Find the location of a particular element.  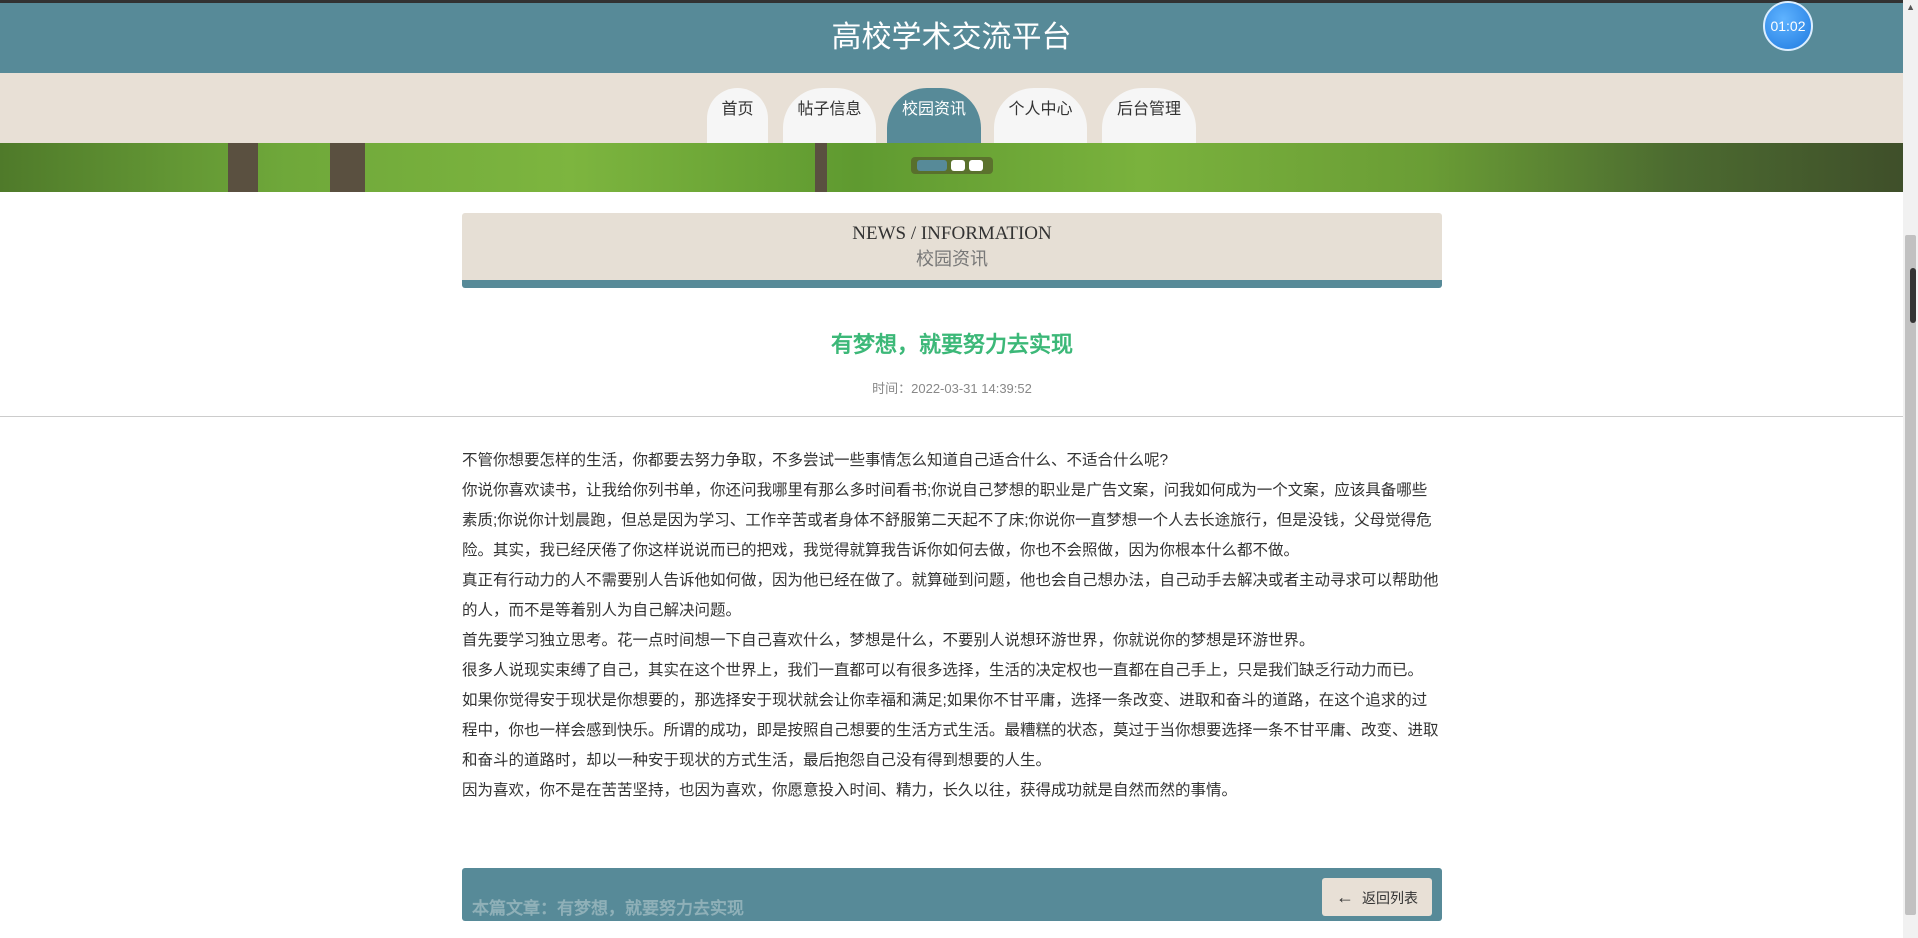

article-time: 时间：2022-03-31 14:39:52 is located at coordinates (952, 388).